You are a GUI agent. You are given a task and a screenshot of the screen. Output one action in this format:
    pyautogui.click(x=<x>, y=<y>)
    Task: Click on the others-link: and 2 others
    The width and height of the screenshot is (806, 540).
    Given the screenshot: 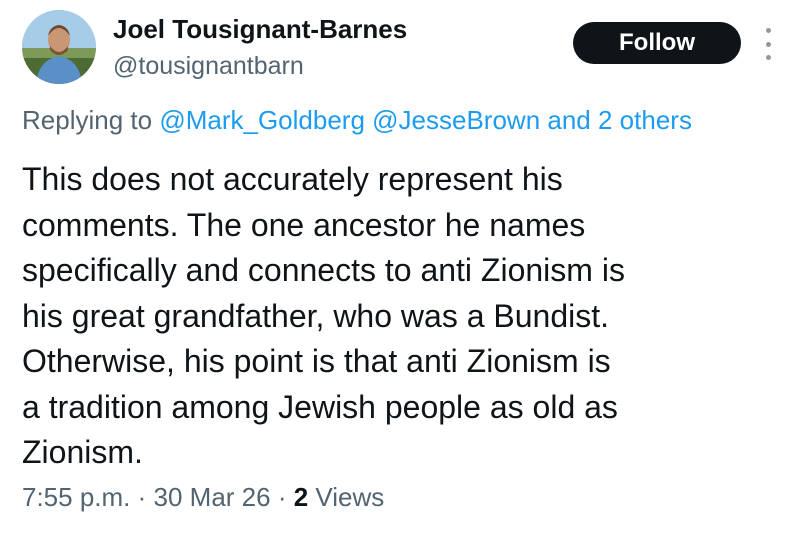 What is the action you would take?
    pyautogui.click(x=619, y=120)
    